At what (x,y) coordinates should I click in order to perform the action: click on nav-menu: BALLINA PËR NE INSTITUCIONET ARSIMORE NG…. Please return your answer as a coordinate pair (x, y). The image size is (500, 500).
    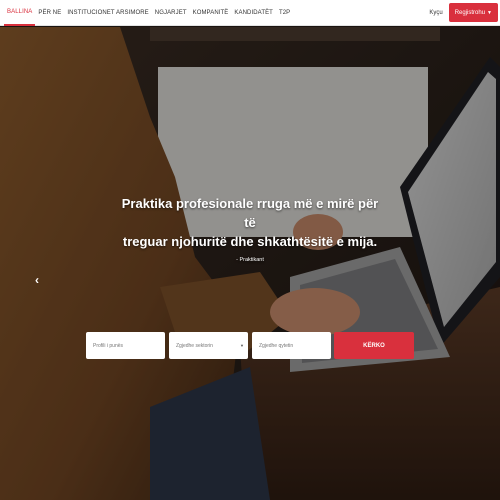
    Looking at the image, I should click on (146, 13).